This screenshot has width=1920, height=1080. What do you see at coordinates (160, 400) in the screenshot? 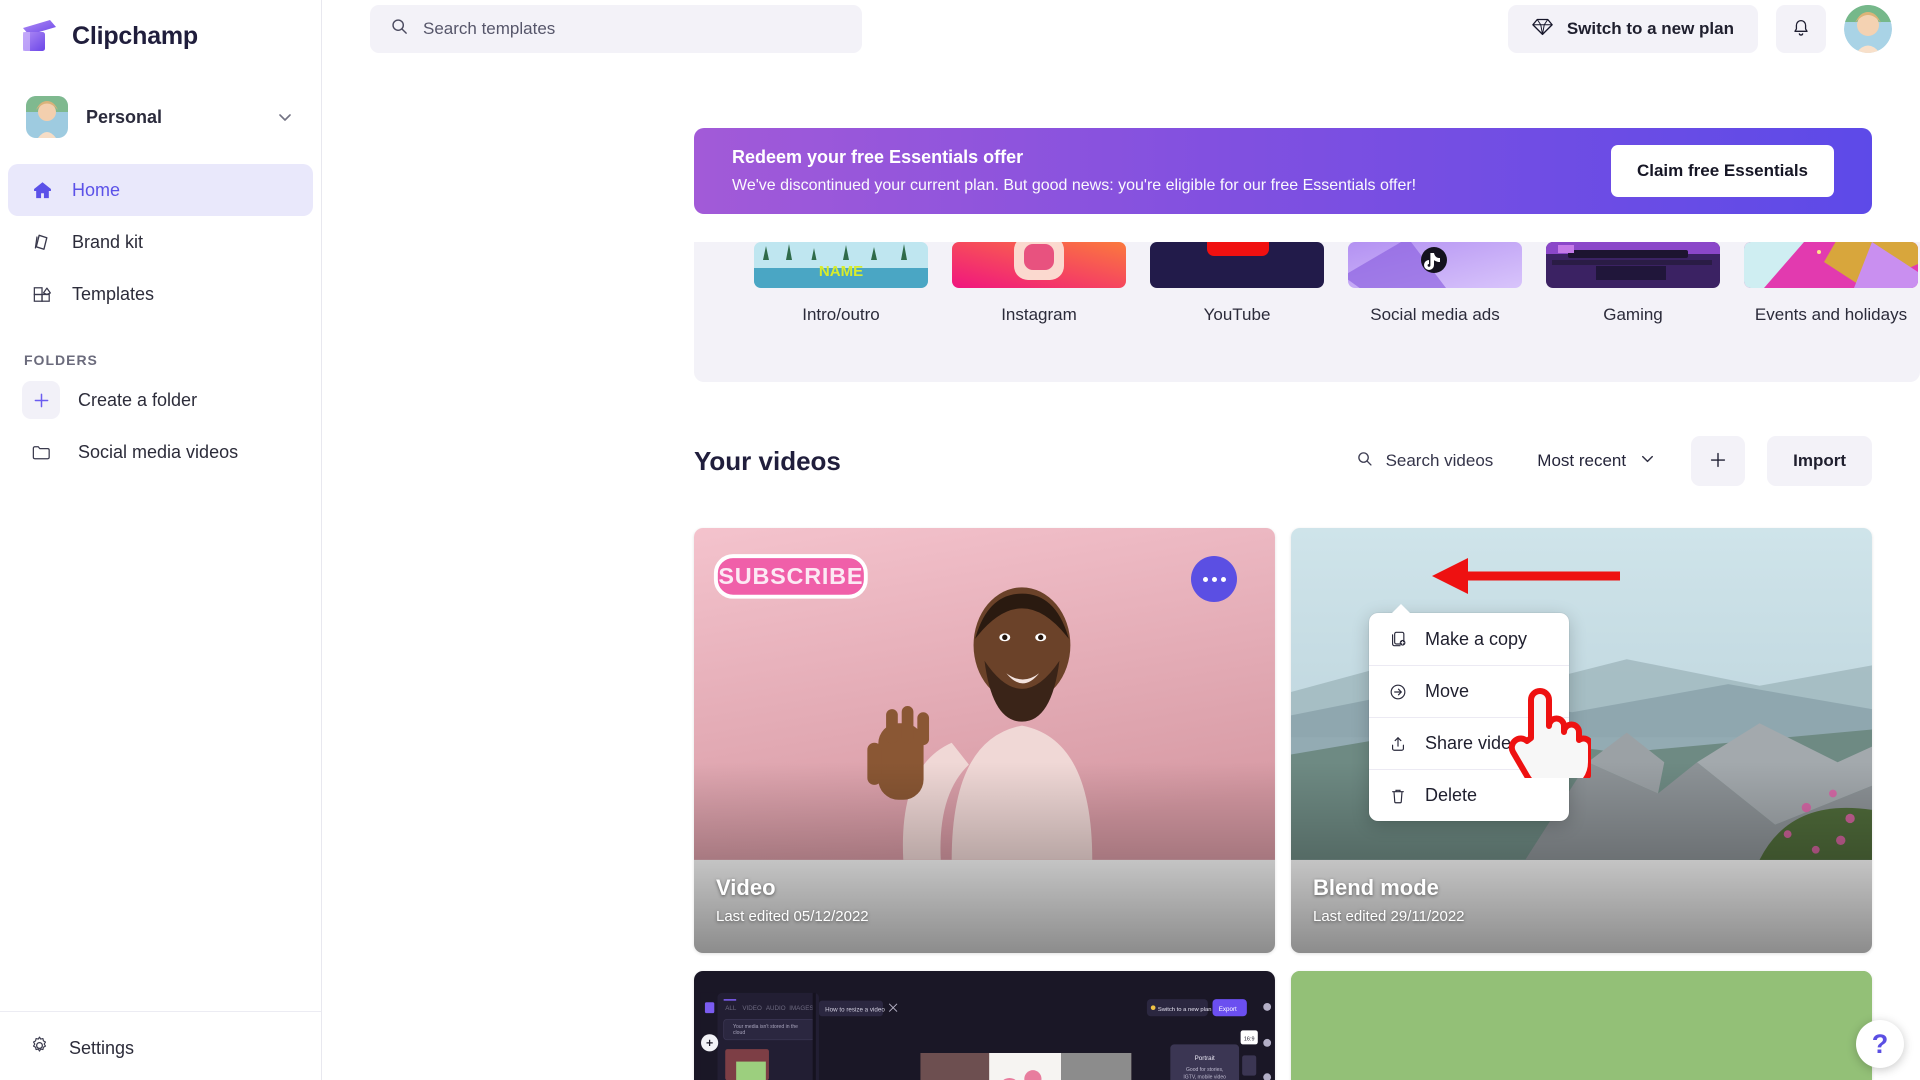
I see `create-folder-button: Create a folder` at bounding box center [160, 400].